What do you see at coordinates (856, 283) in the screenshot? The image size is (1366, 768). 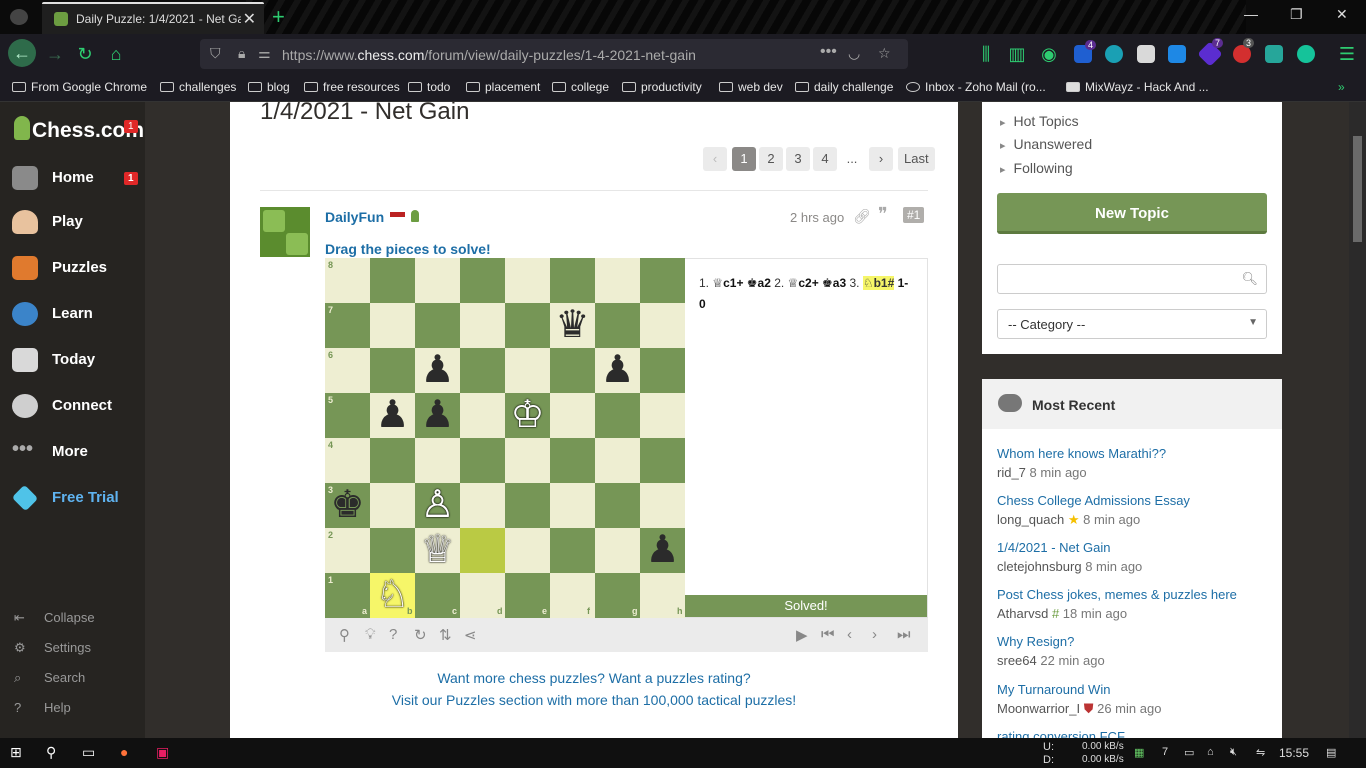 I see `move-token: 3.` at bounding box center [856, 283].